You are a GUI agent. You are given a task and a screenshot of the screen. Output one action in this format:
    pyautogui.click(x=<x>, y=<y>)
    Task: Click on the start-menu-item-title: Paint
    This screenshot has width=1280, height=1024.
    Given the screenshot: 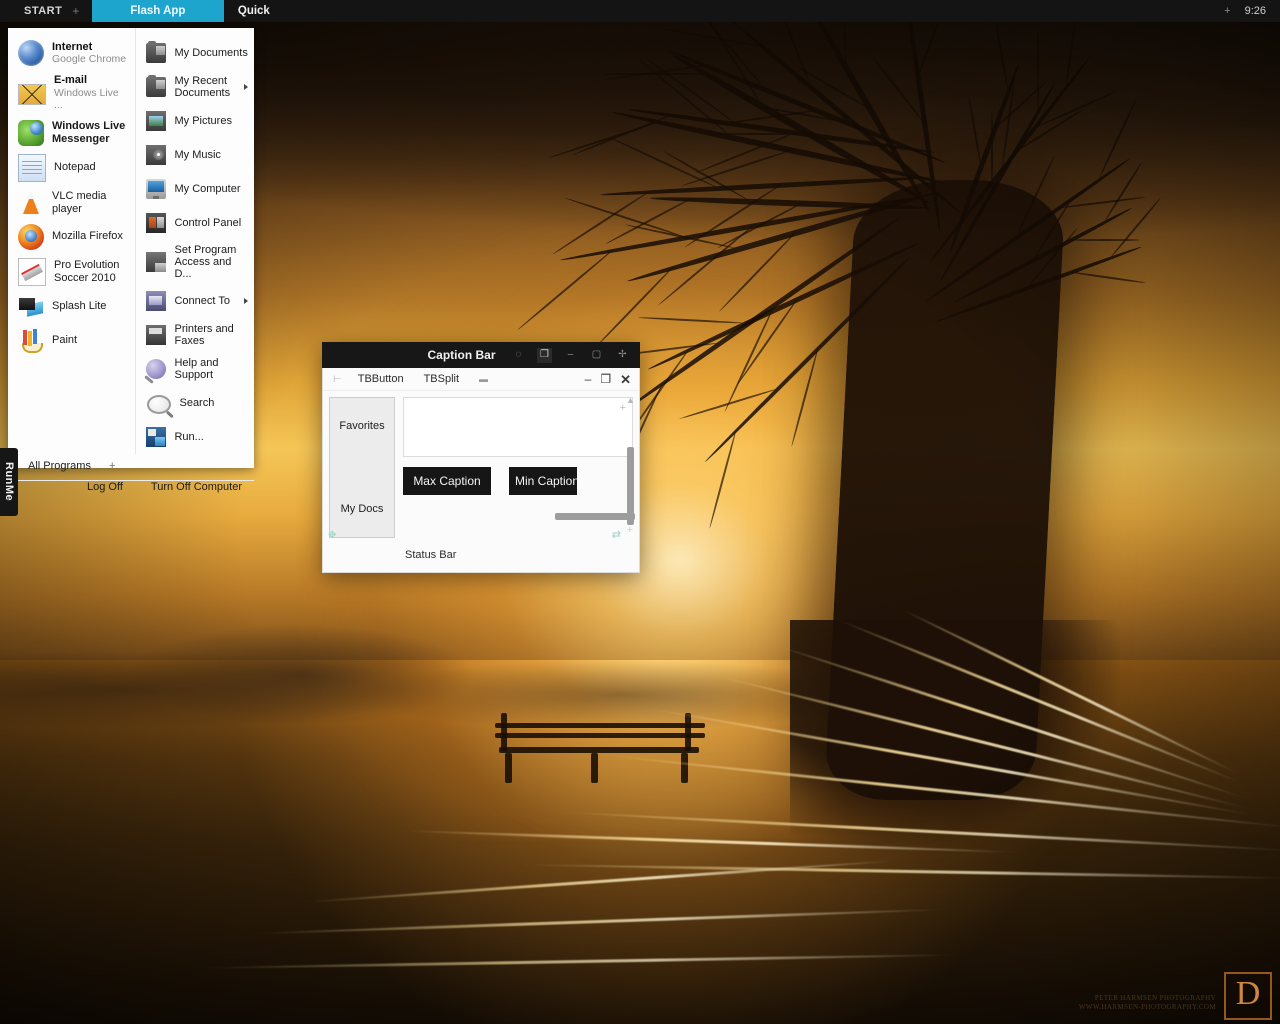 What is the action you would take?
    pyautogui.click(x=65, y=340)
    